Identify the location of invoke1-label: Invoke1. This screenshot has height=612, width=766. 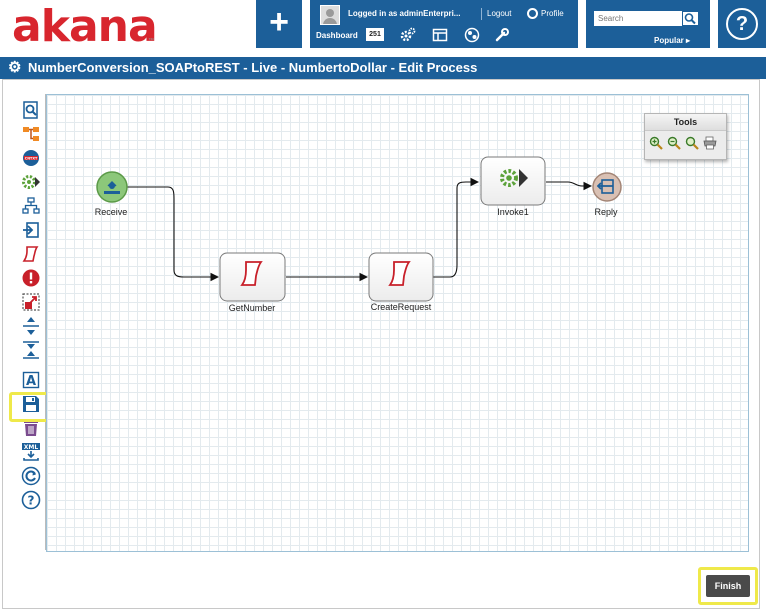
(513, 212).